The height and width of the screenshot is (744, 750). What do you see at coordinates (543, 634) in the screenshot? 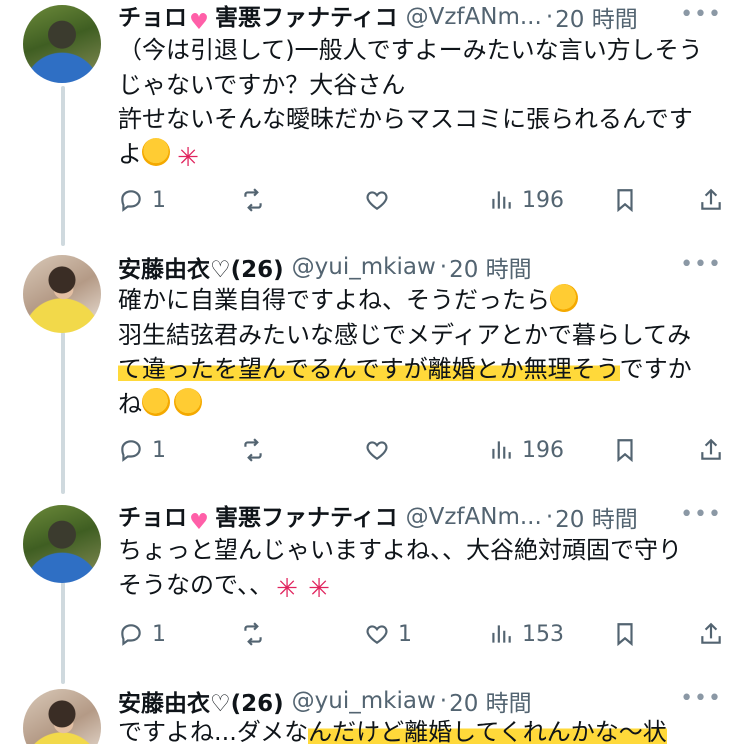
I see `view-count: 153` at bounding box center [543, 634].